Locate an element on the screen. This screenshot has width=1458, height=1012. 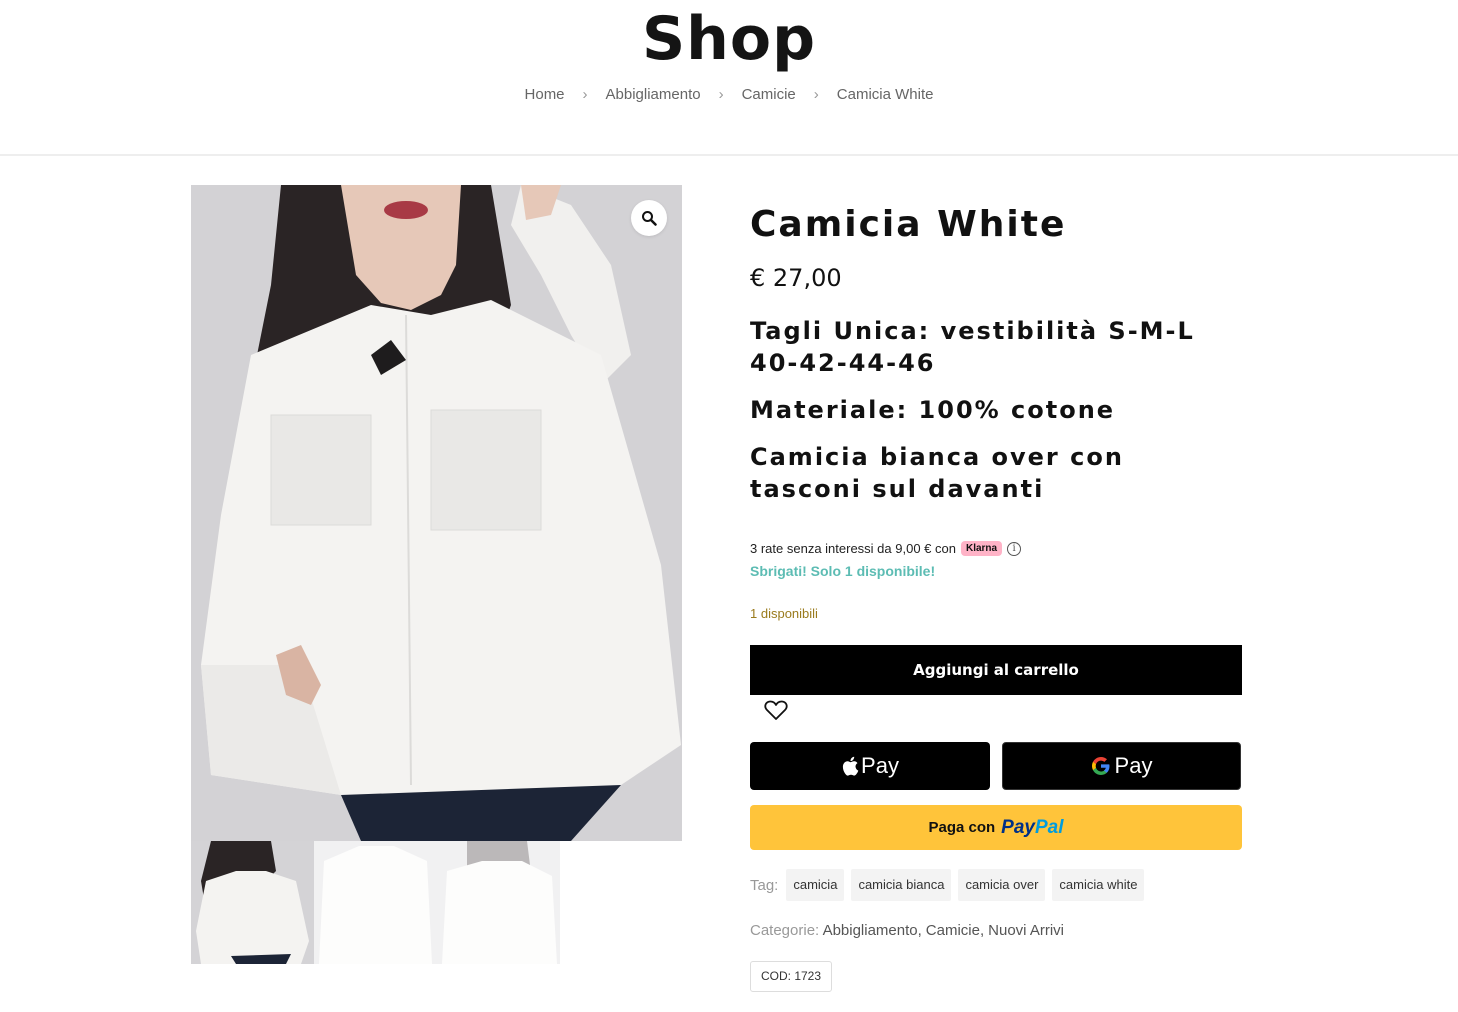
stock-status: 1 disponibili is located at coordinates (784, 613).